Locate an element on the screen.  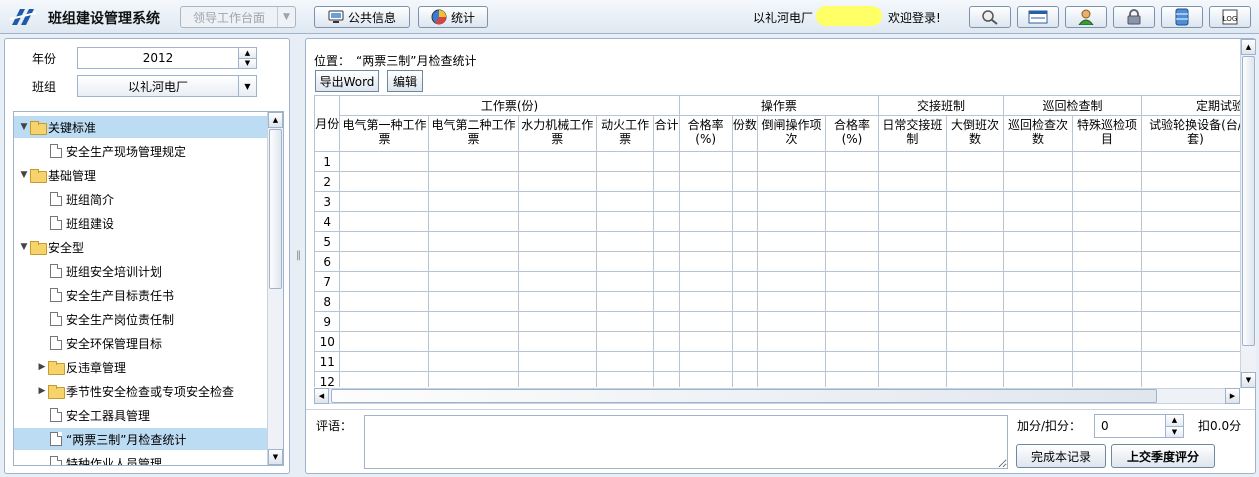
submit-quarter-score-button: 上交季度评分 is located at coordinates (1163, 456).